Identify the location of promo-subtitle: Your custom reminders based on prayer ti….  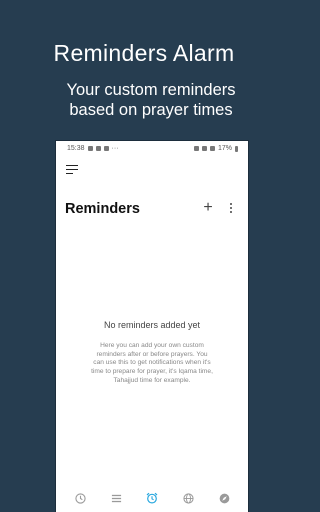
(144, 100).